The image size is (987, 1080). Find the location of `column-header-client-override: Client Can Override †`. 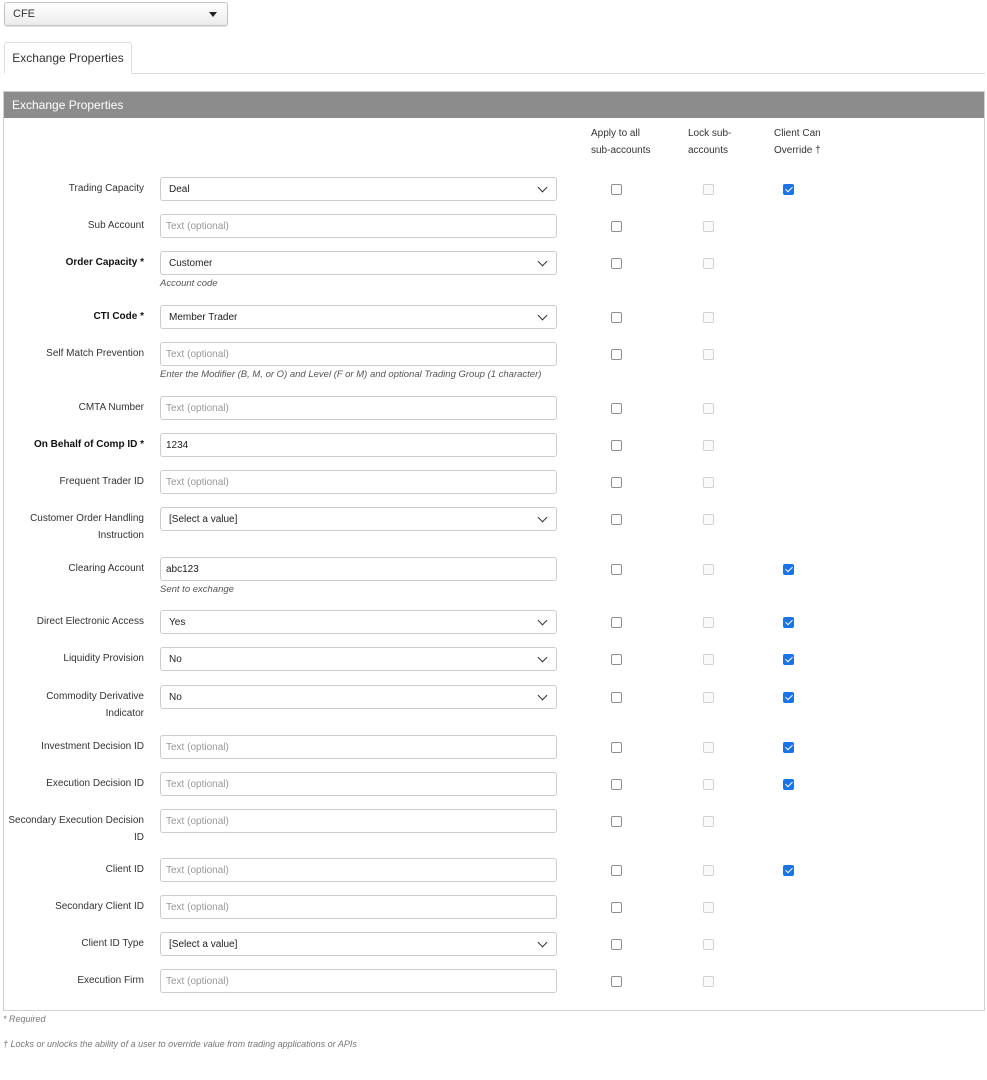

column-header-client-override: Client Can Override † is located at coordinates (797, 142).